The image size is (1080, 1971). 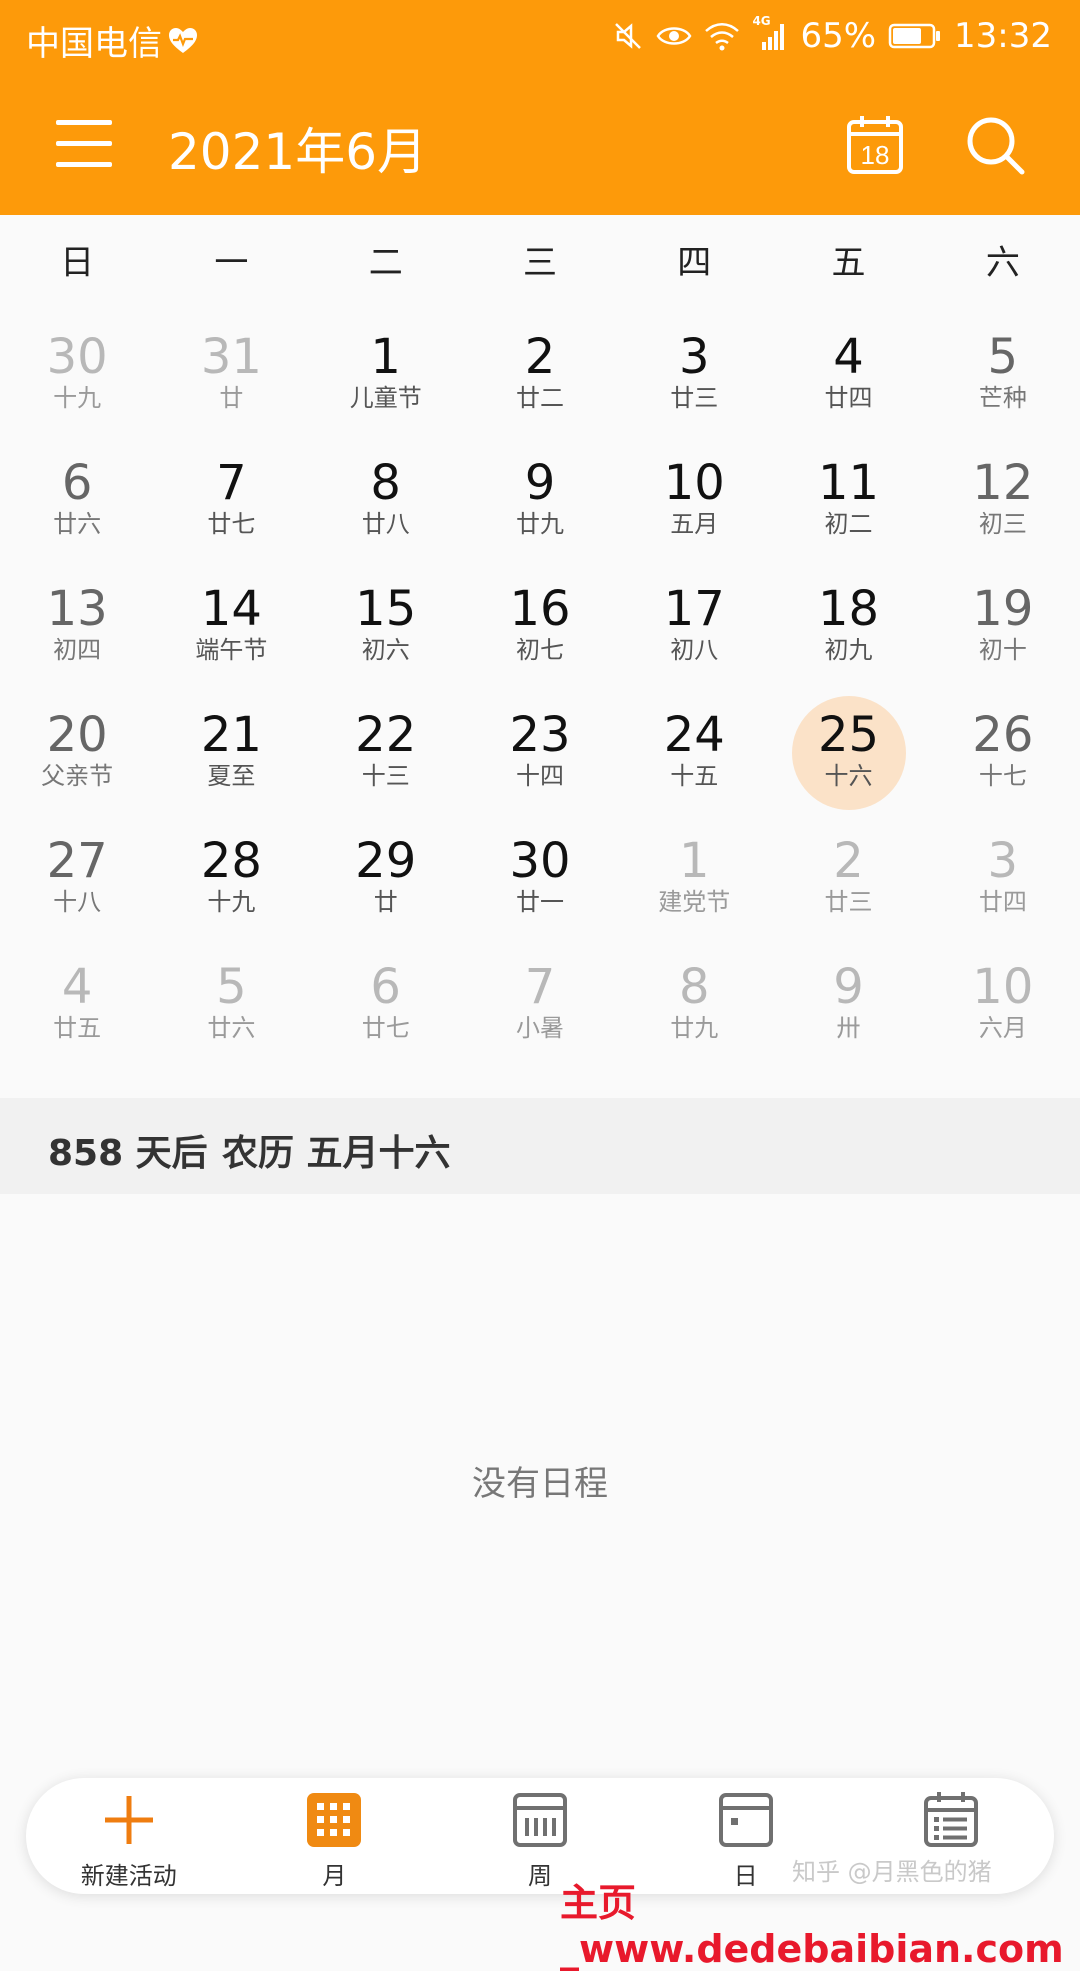 I want to click on calendar-week-row: 13 初四 14 端午节 15 初六 16 初七 17 初八 18 初九 19 初十, so click(x=540, y=626).